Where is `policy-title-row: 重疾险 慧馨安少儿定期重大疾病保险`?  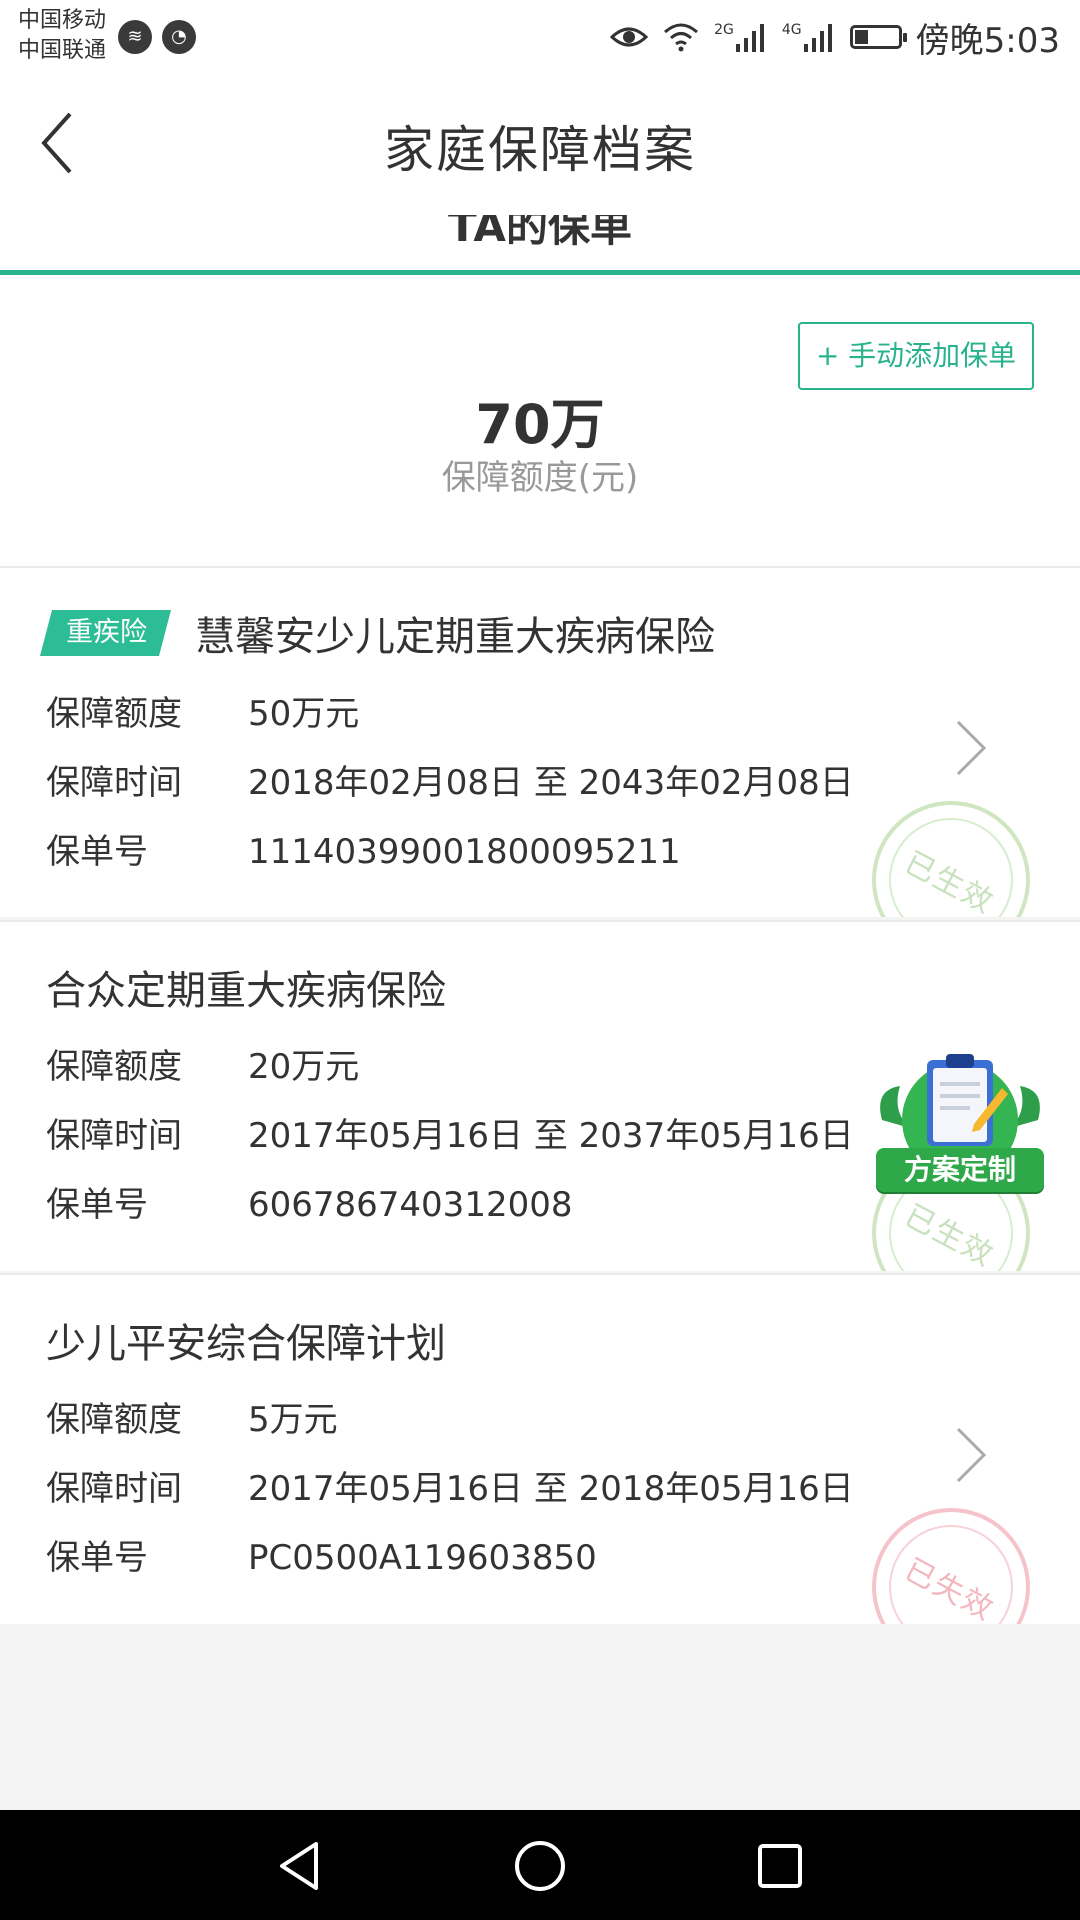 policy-title-row: 重疾险 慧馨安少儿定期重大疾病保险 is located at coordinates (377, 633).